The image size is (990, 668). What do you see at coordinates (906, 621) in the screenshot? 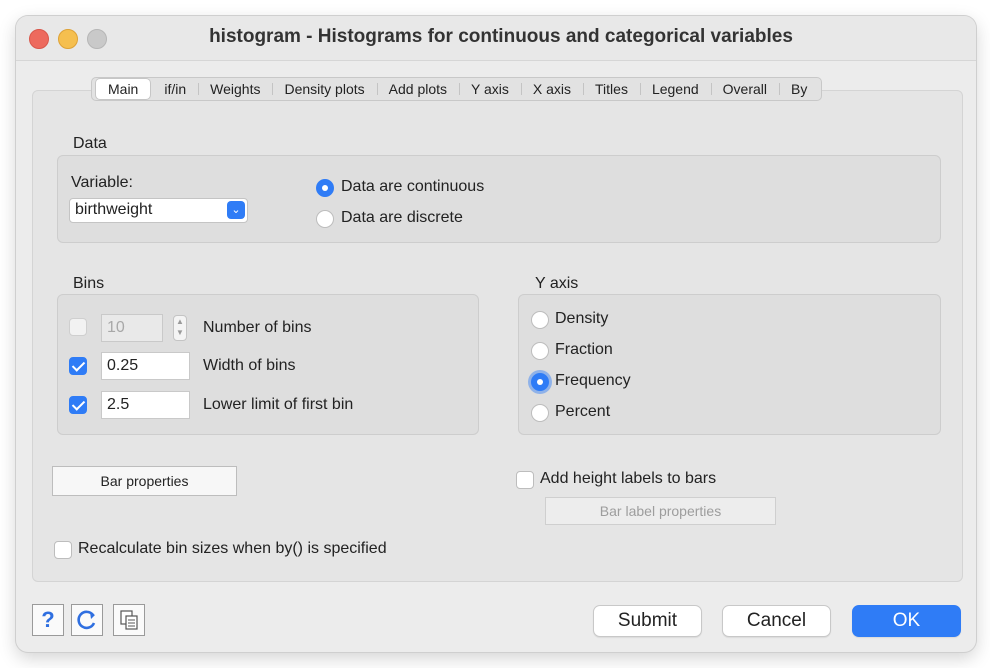
I see `ok-button: OK` at bounding box center [906, 621].